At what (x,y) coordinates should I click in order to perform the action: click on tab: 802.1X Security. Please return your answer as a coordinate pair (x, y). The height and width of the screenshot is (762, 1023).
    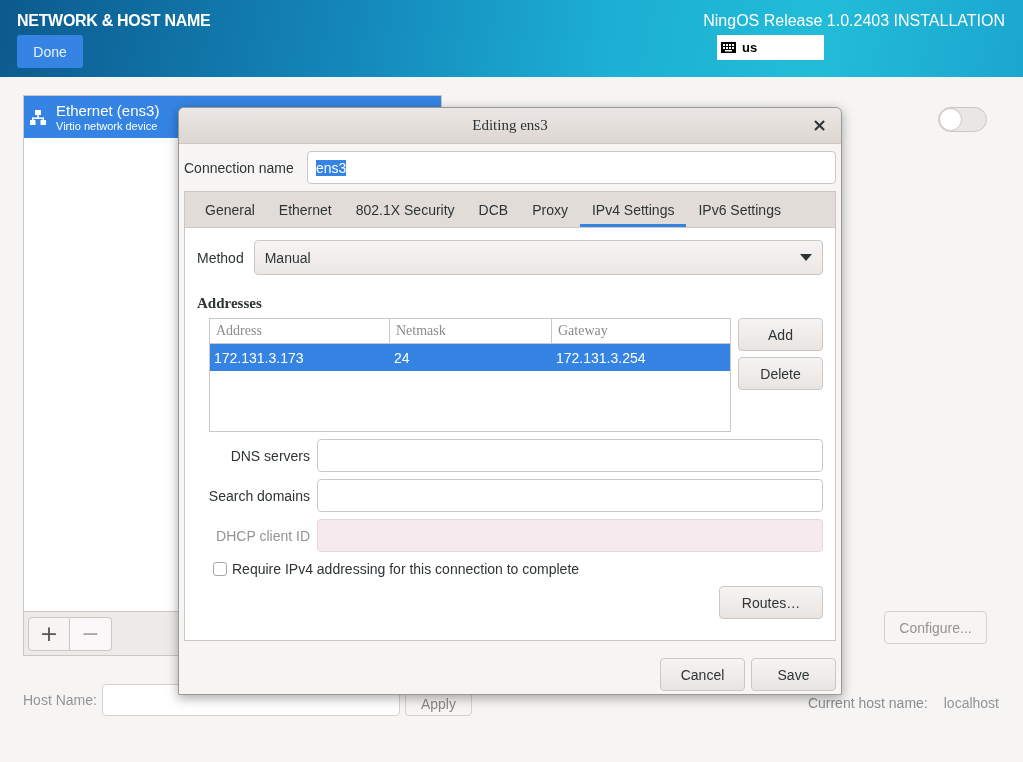
    Looking at the image, I should click on (405, 209).